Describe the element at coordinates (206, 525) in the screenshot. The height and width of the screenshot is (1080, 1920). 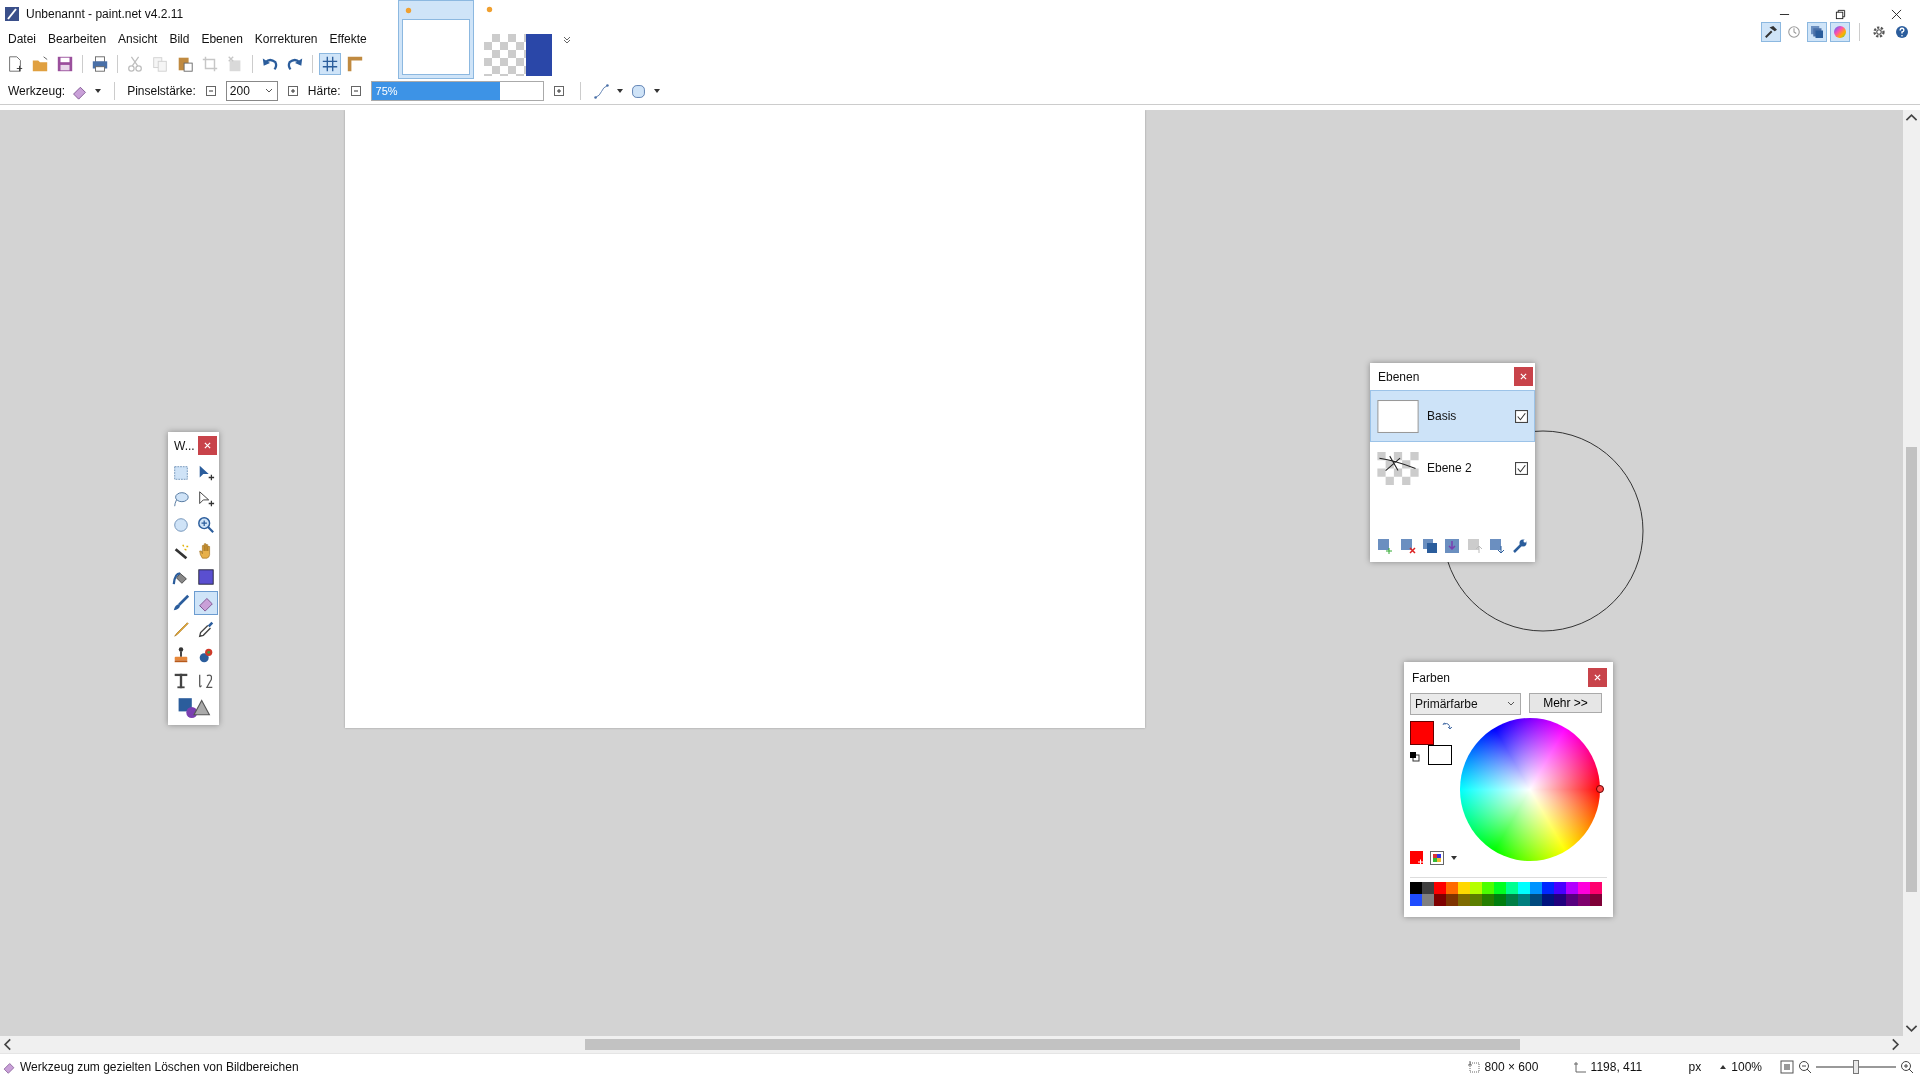
I see `zoom-icon` at that location.